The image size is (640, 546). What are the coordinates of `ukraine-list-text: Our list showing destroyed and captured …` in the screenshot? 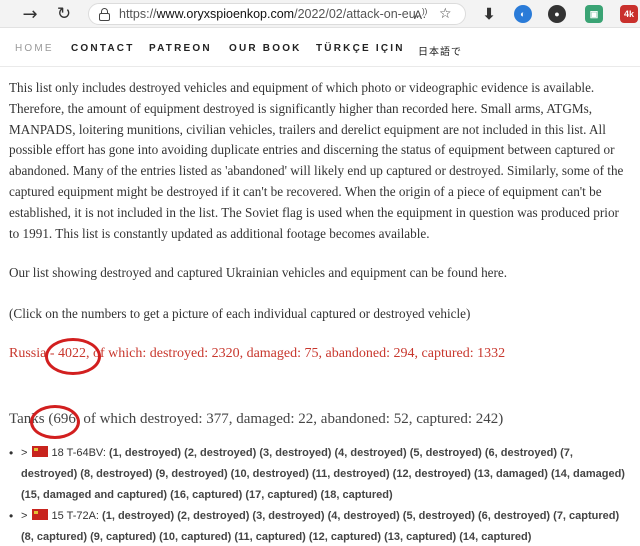 It's located at (245, 272).